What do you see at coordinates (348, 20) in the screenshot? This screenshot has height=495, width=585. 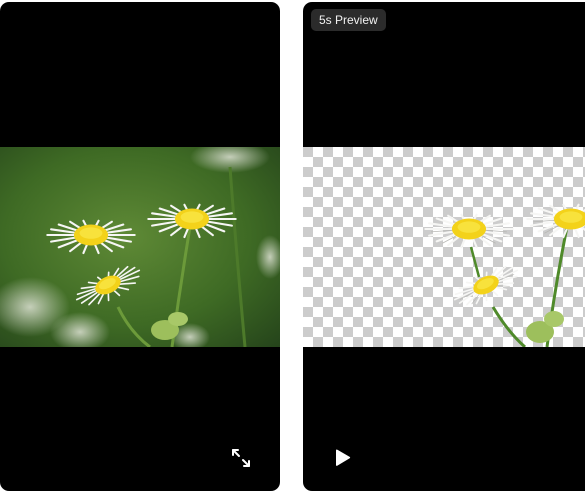 I see `preview-duration-badge: 5s Preview` at bounding box center [348, 20].